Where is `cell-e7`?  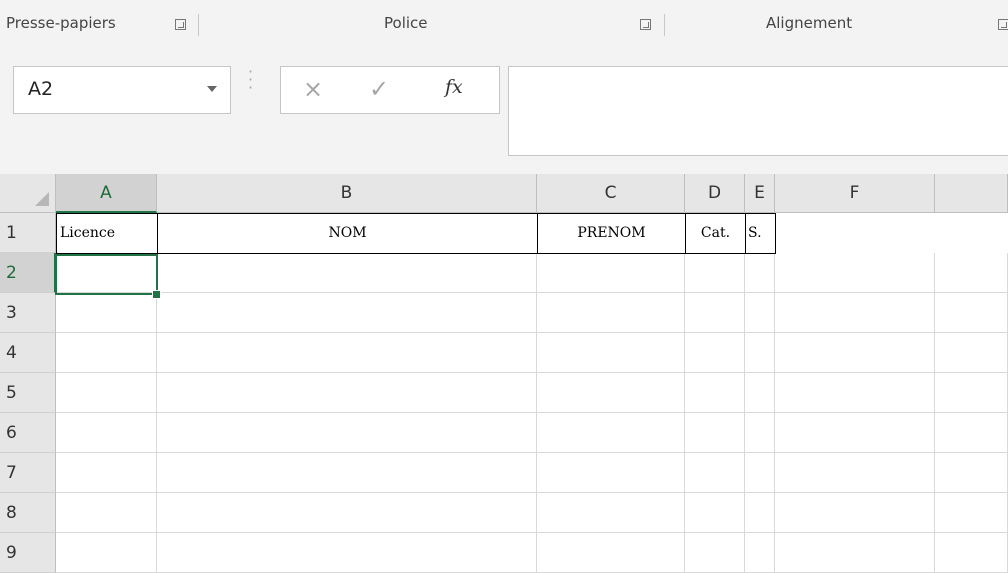 cell-e7 is located at coordinates (760, 473).